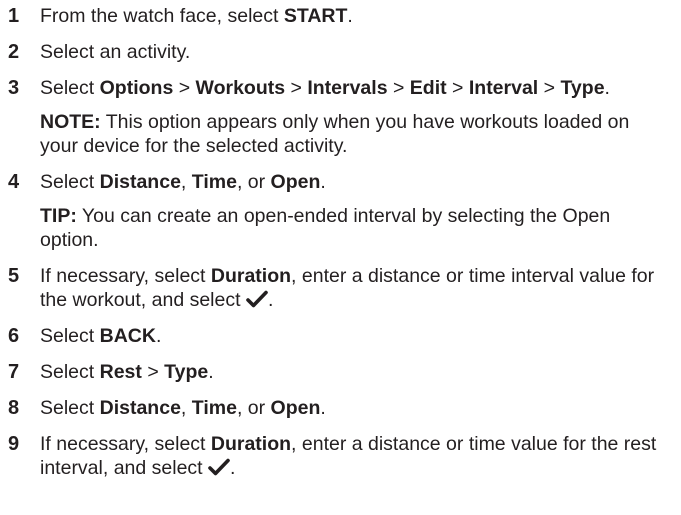 Image resolution: width=681 pixels, height=515 pixels. Describe the element at coordinates (14, 336) in the screenshot. I see `step-number: 6` at that location.